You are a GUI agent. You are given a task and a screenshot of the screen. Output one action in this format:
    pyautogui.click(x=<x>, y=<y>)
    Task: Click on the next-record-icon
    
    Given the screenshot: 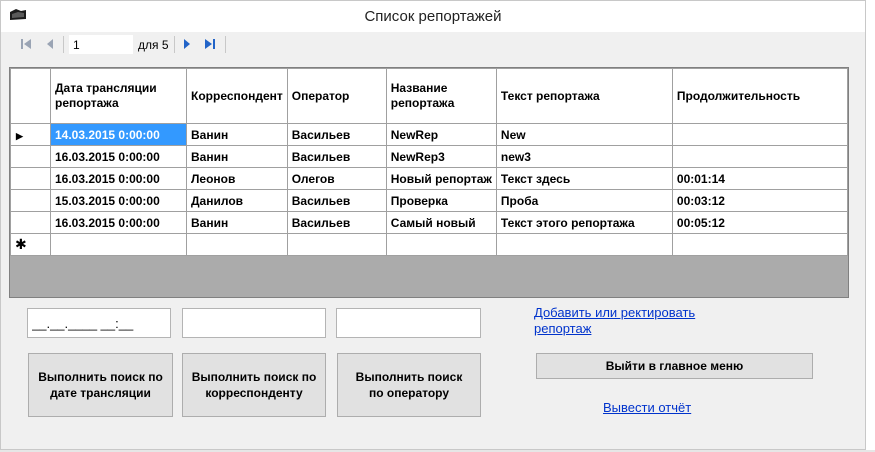 What is the action you would take?
    pyautogui.click(x=187, y=44)
    